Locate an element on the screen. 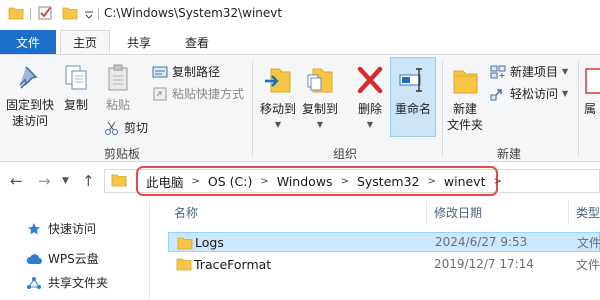 The width and height of the screenshot is (600, 300). window-title: C:\Windows\System32\winevt is located at coordinates (193, 13).